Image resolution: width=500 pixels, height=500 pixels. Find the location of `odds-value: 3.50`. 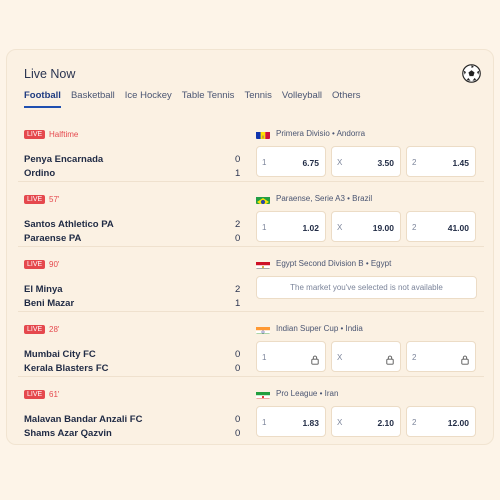

odds-value: 3.50 is located at coordinates (385, 163).